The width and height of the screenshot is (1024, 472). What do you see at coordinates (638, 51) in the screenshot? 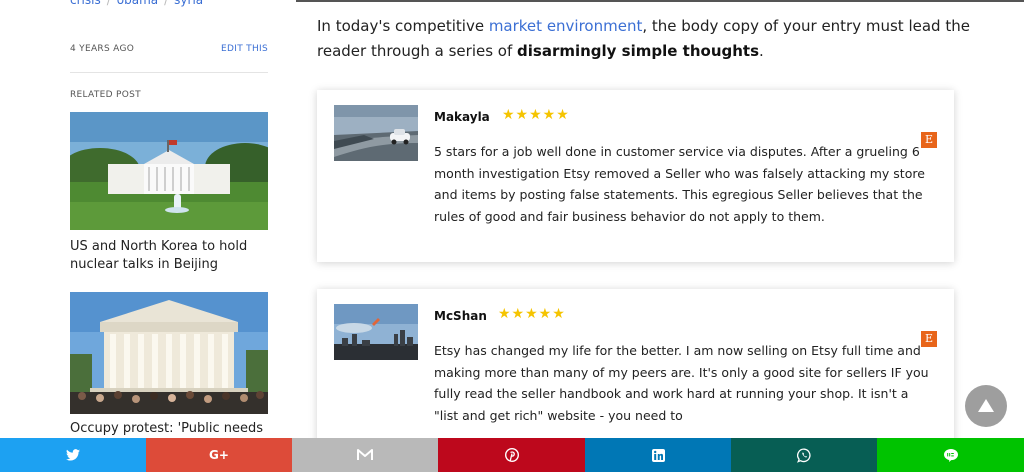
I see `intro-bold-text: disarmingly simple thoughts` at bounding box center [638, 51].